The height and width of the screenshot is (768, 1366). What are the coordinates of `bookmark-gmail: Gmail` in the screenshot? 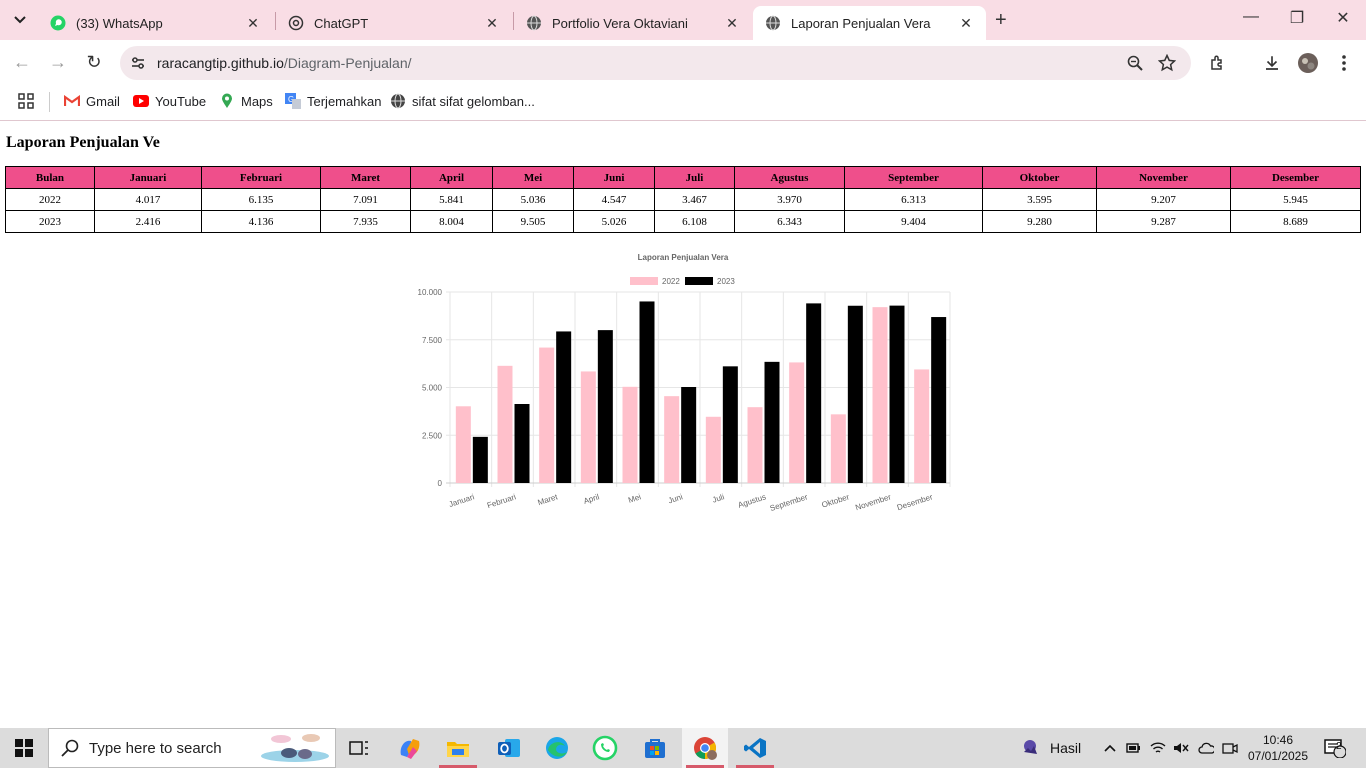 It's located at (92, 101).